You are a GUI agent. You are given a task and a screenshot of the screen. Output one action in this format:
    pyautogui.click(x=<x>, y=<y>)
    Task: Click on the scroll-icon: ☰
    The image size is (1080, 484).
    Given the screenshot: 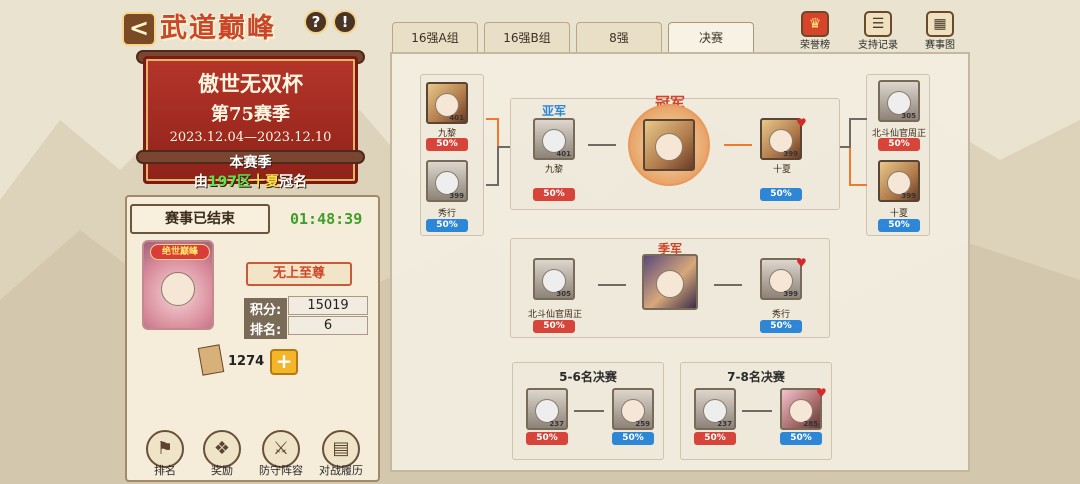 What is the action you would take?
    pyautogui.click(x=878, y=24)
    